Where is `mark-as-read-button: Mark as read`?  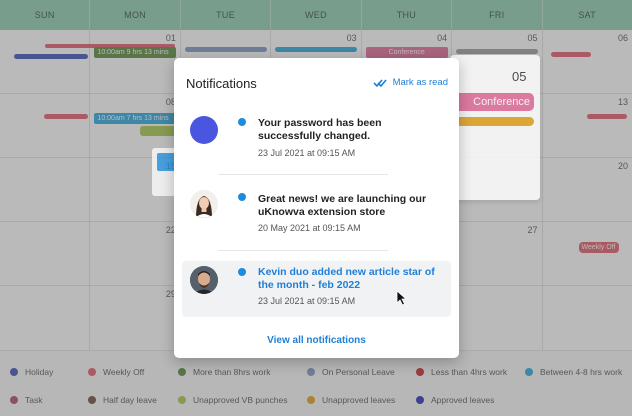 mark-as-read-button: Mark as read is located at coordinates (410, 82).